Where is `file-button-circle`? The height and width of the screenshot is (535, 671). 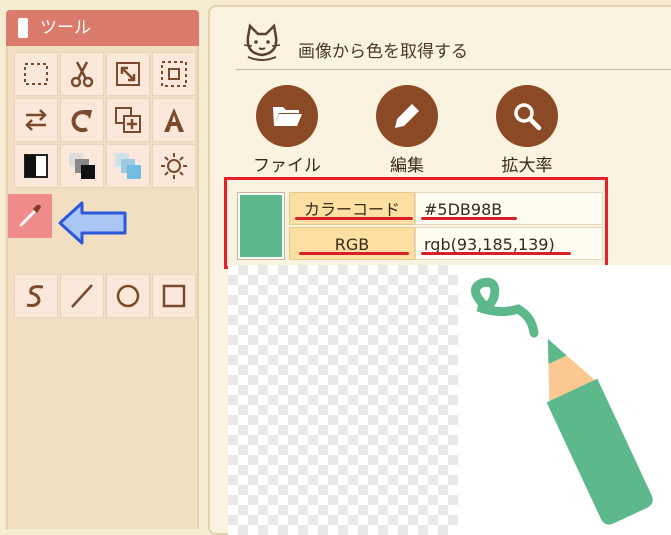
file-button-circle is located at coordinates (287, 116).